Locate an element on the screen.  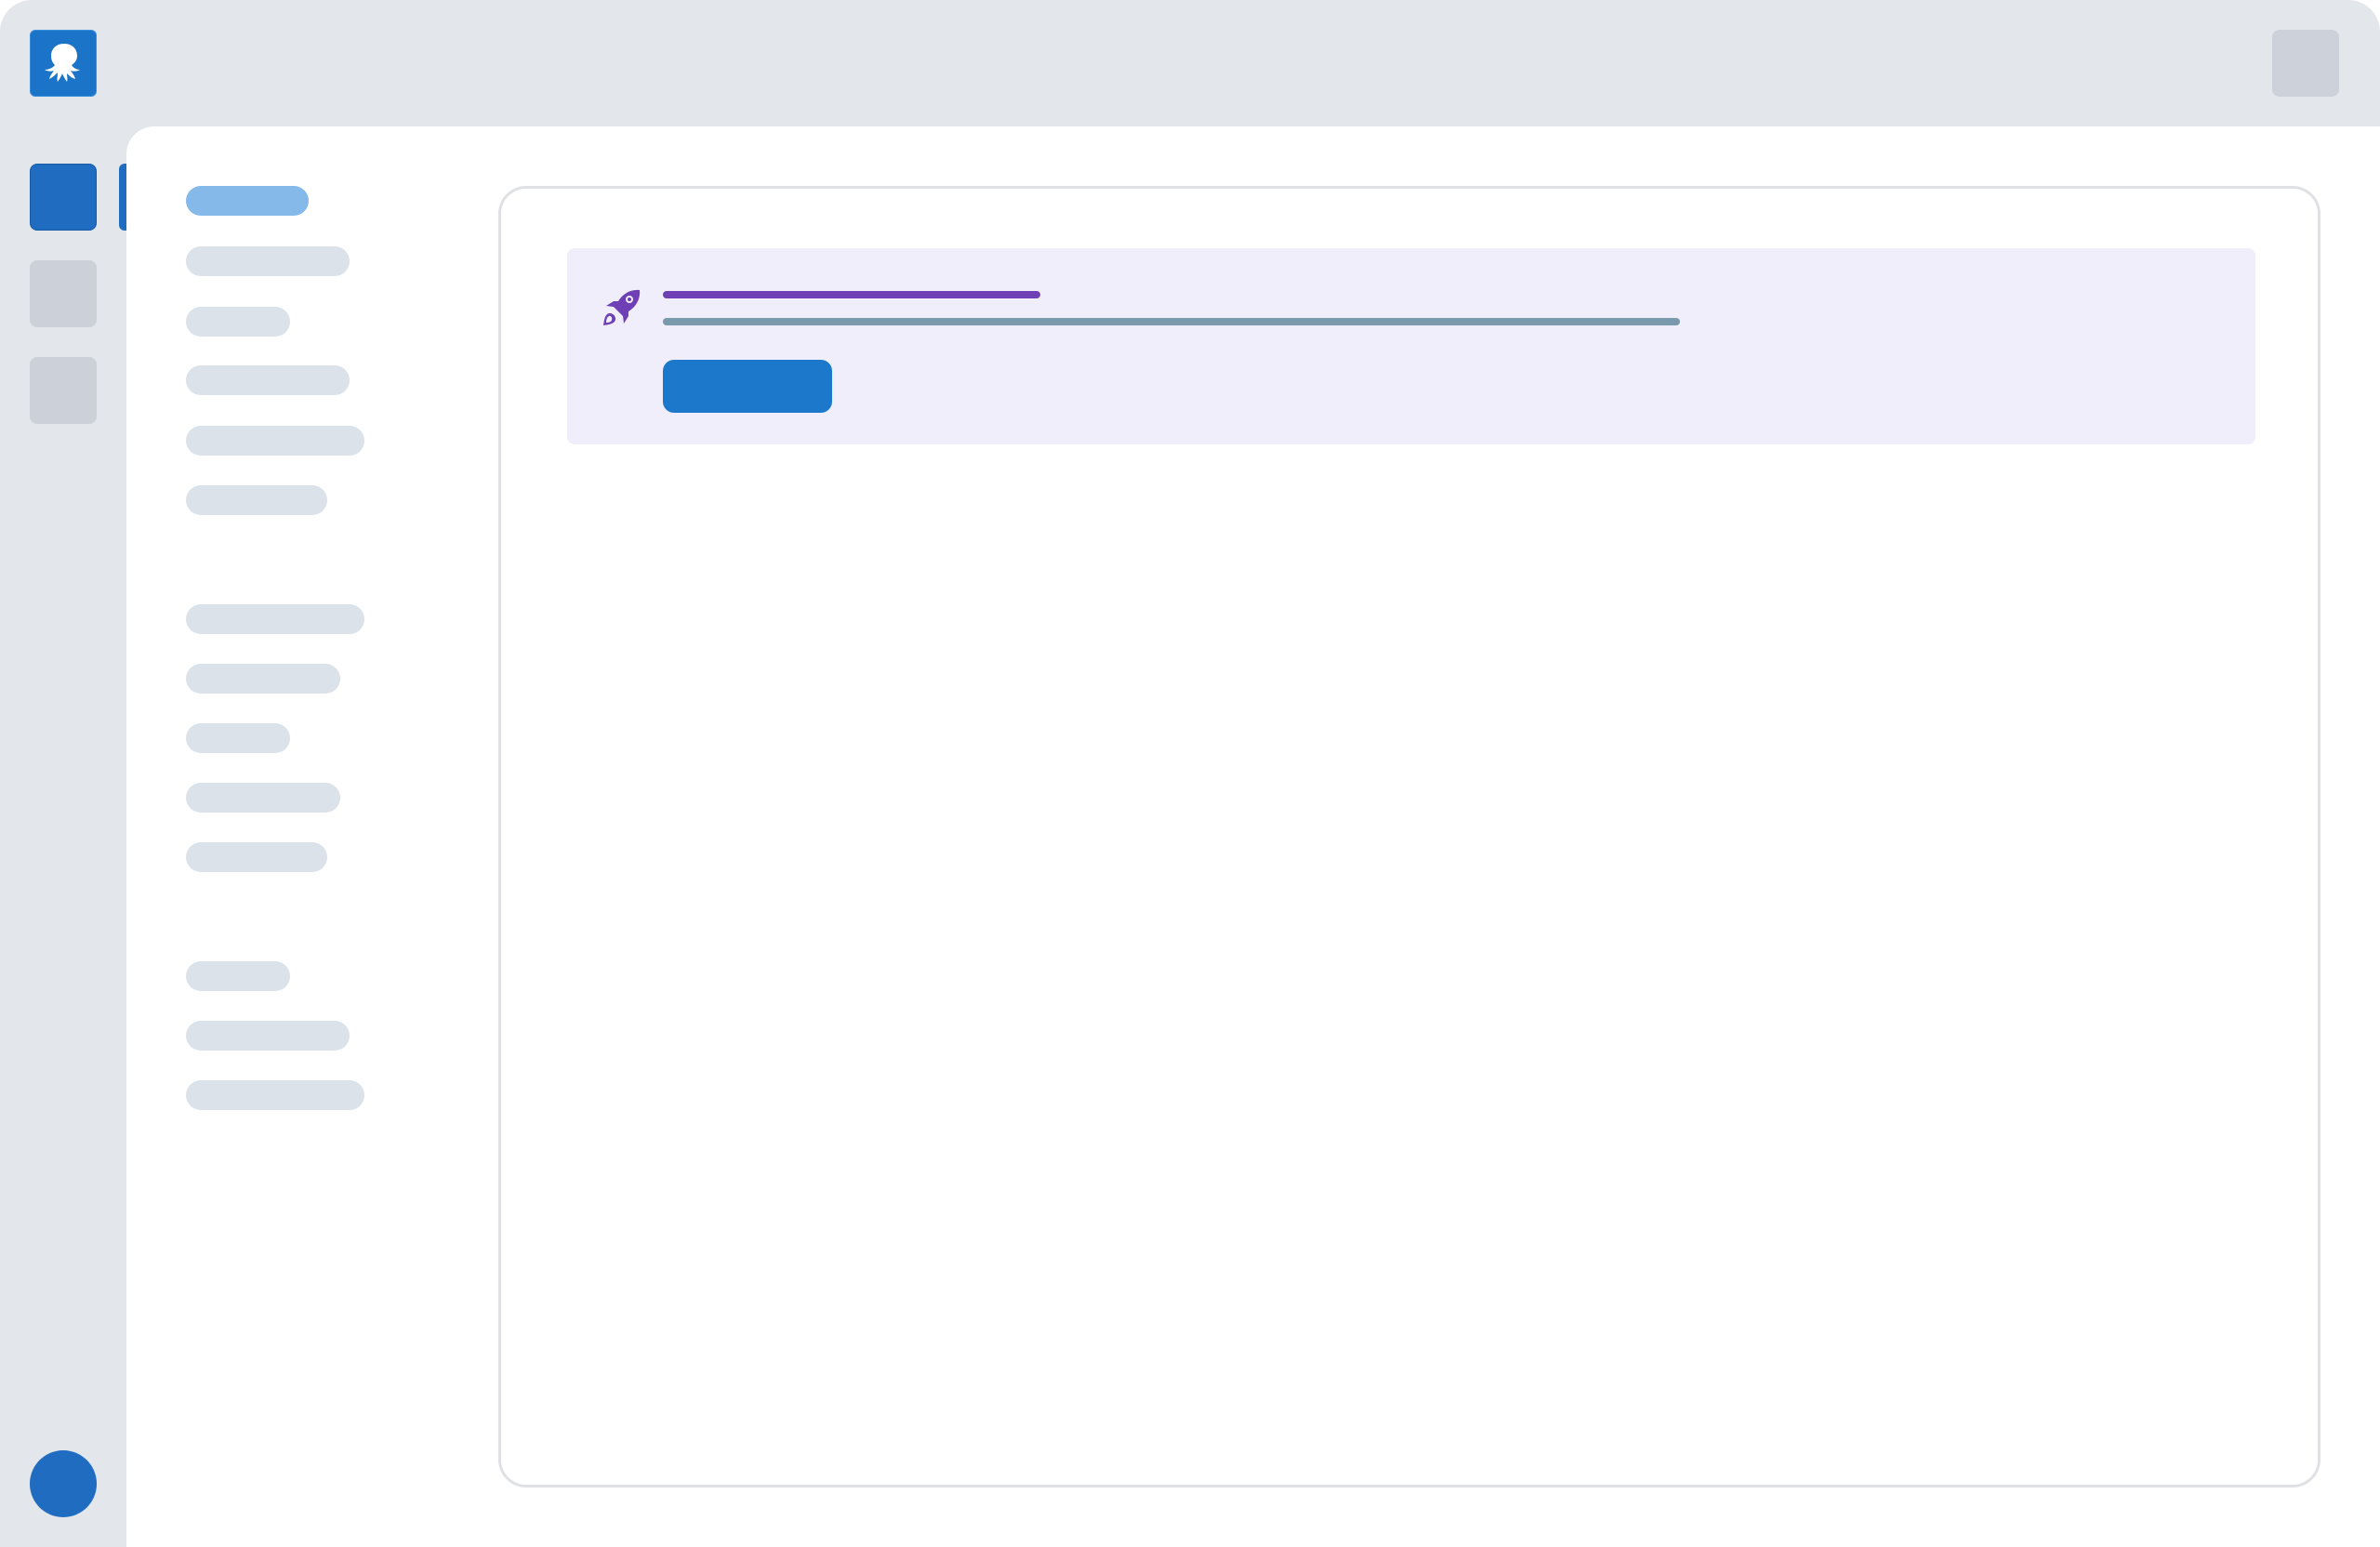
avatar is located at coordinates (63, 1483).